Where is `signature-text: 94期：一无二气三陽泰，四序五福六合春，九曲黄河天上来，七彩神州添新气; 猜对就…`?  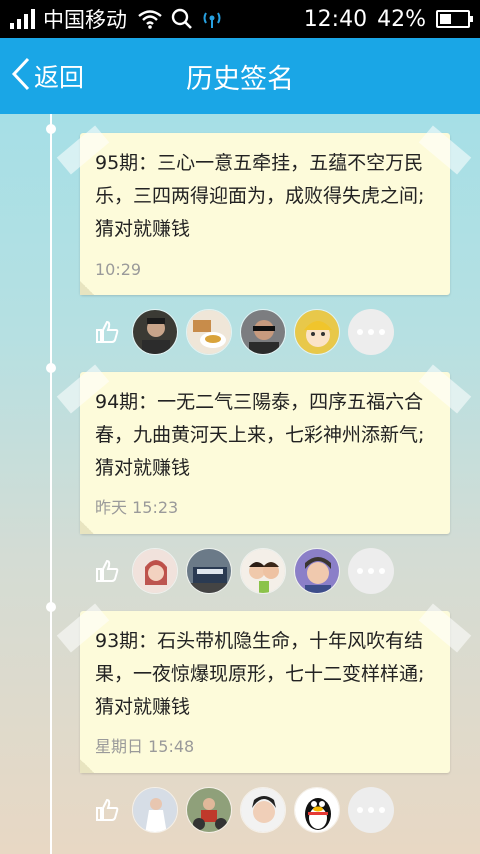 signature-text: 94期：一无二气三陽泰，四序五福六合春，九曲黄河天上来，七彩神州添新气; 猜对就… is located at coordinates (260, 435).